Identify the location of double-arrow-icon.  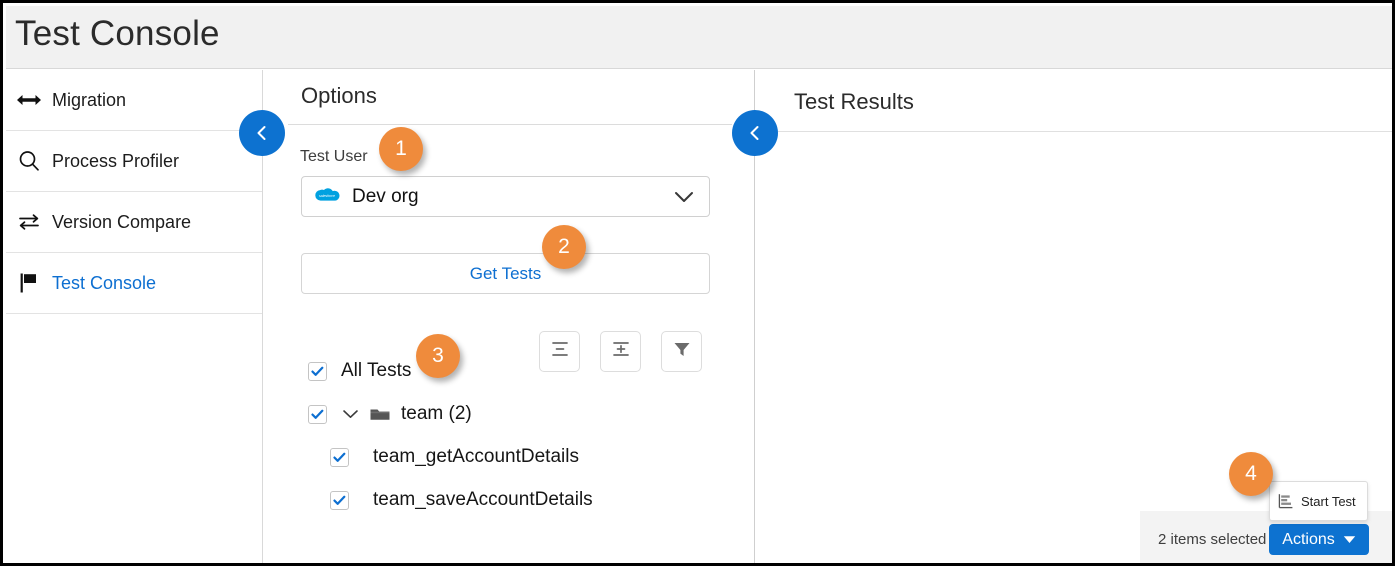
(29, 100).